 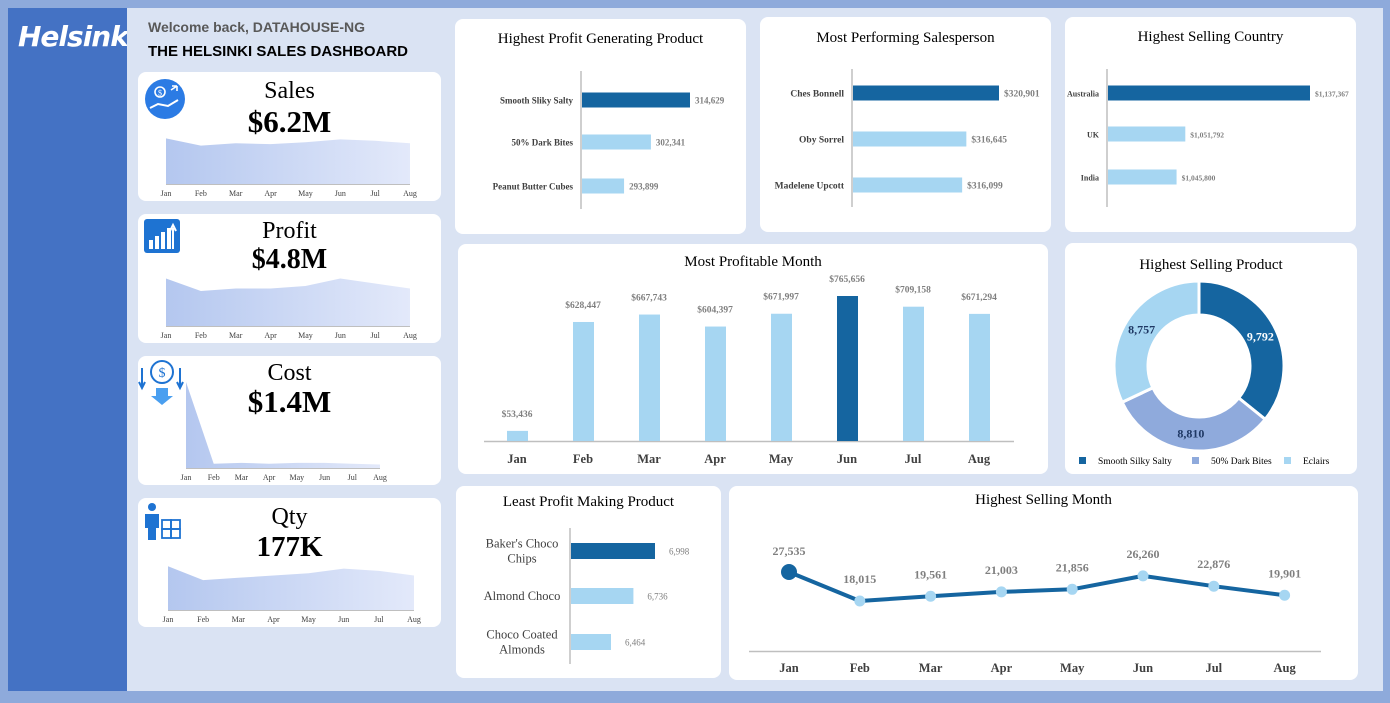 What do you see at coordinates (289, 136) in the screenshot?
I see `kpi-card-sales: $ Sales $6.2M Jan Feb Mar Apr May Jun Jul Aug` at bounding box center [289, 136].